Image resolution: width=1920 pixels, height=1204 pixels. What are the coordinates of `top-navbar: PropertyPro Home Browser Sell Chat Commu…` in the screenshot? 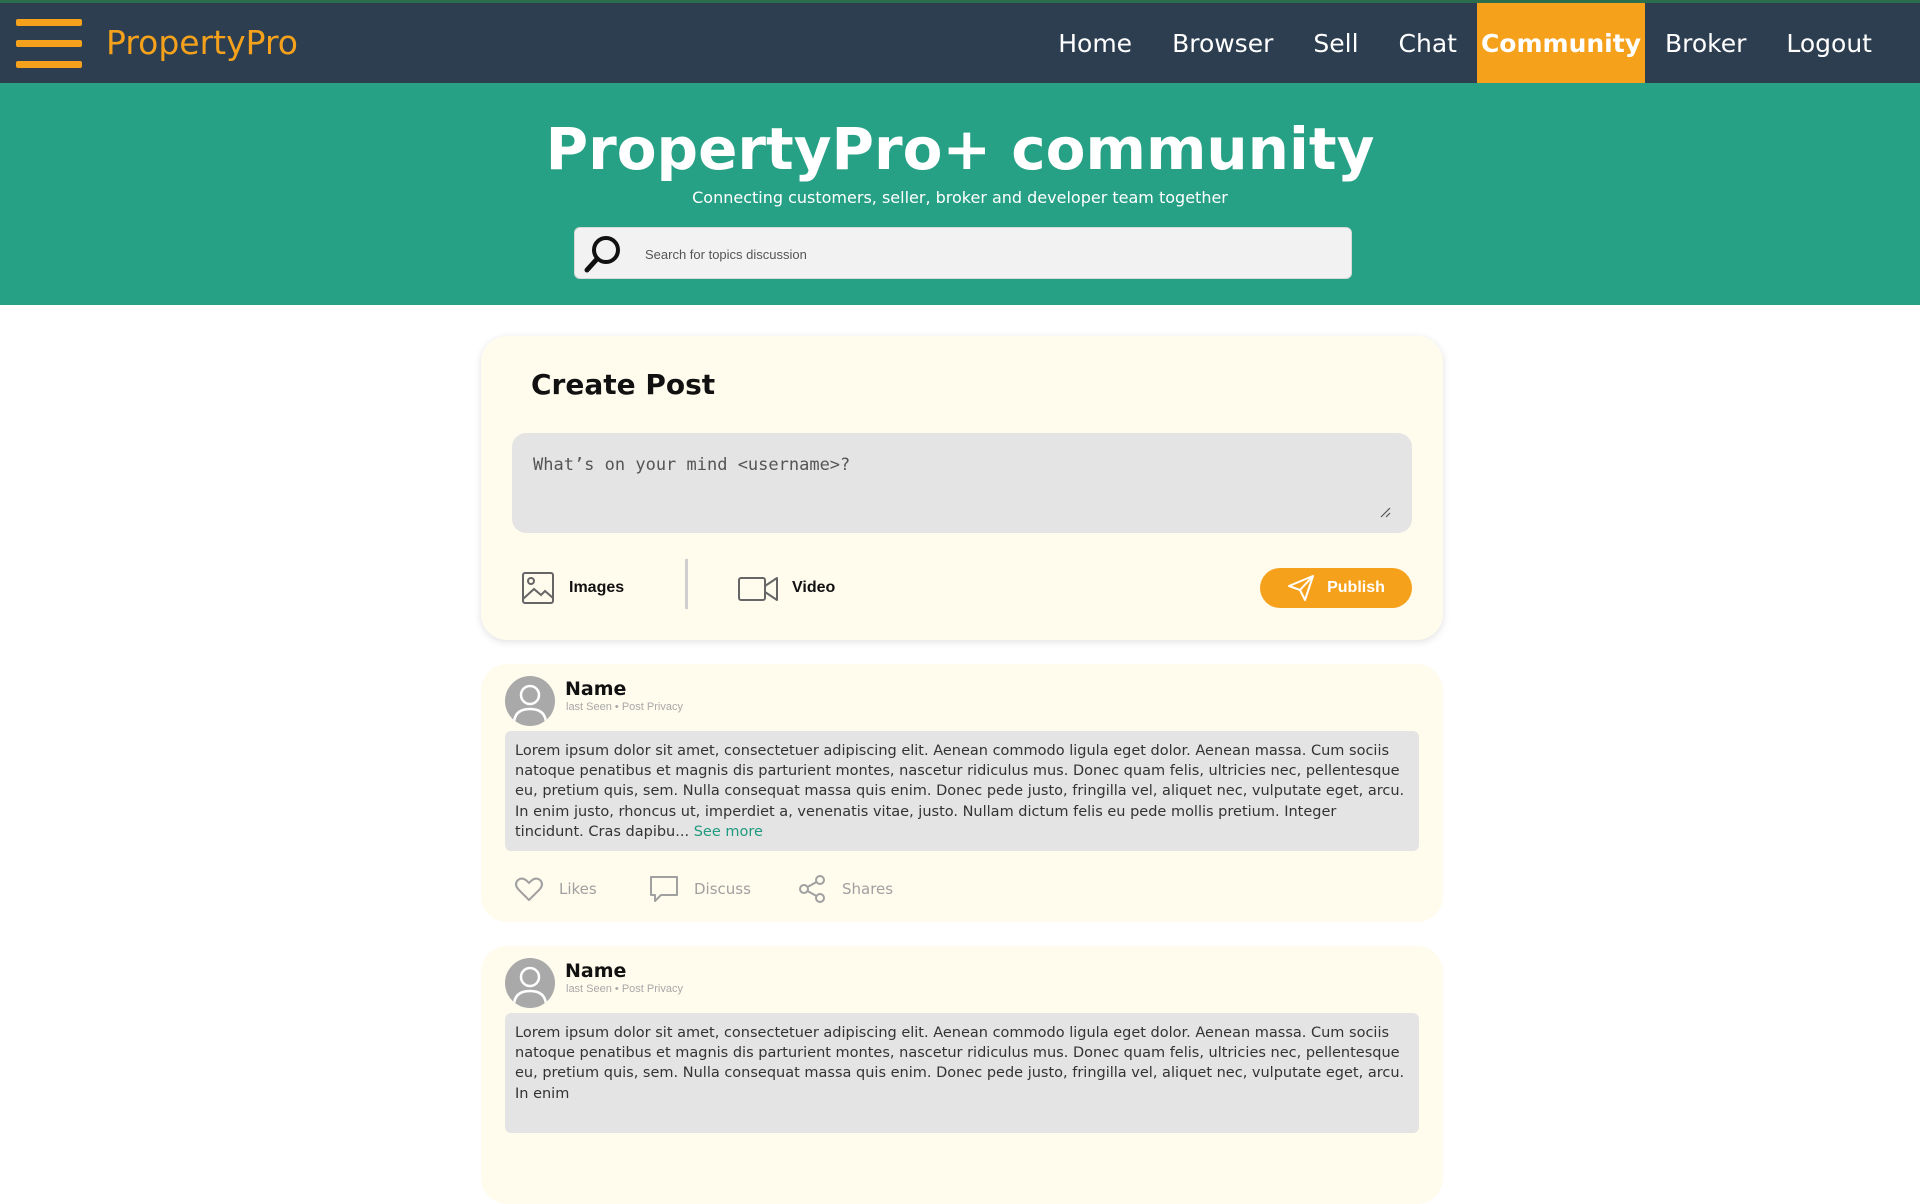 It's located at (960, 41).